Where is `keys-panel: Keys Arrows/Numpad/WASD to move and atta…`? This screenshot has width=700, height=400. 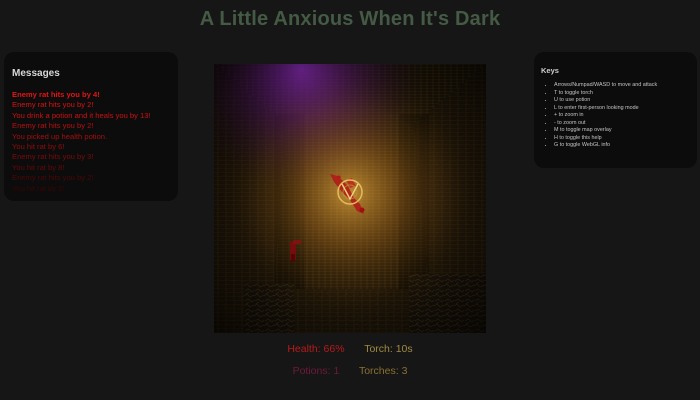 keys-panel: Keys Arrows/Numpad/WASD to move and atta… is located at coordinates (615, 110).